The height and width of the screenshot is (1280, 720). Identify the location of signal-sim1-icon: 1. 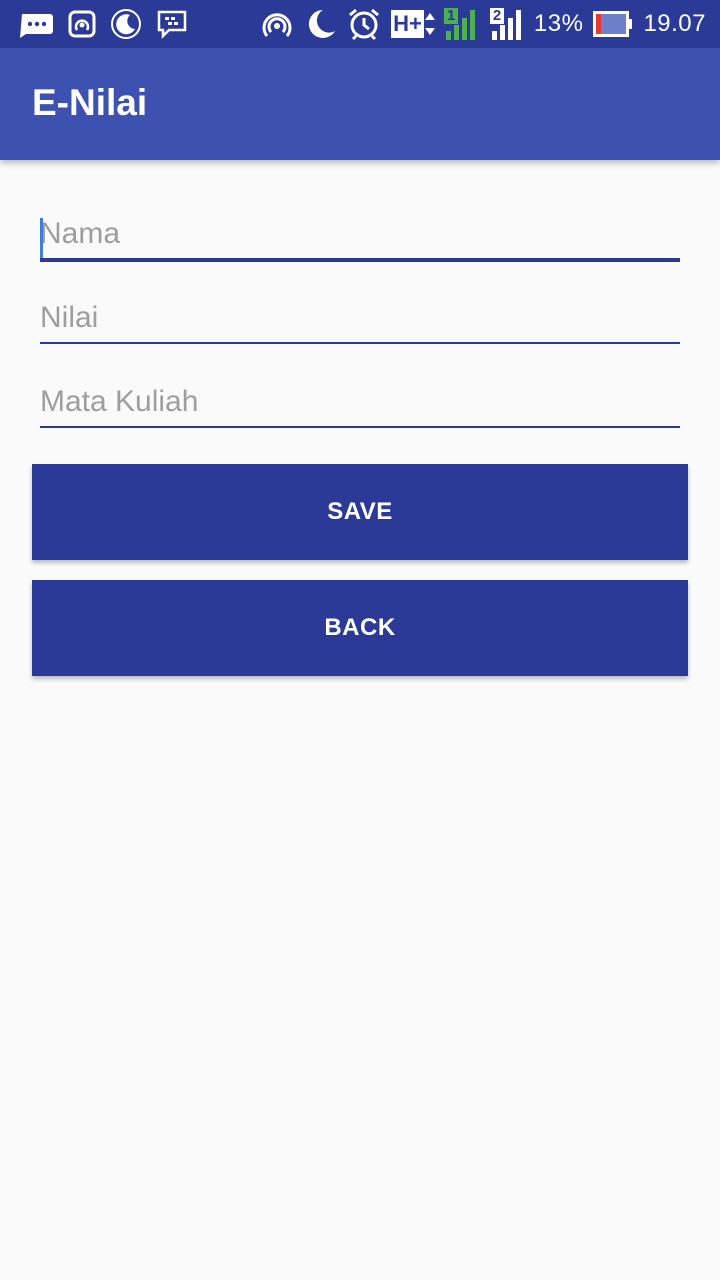
(460, 24).